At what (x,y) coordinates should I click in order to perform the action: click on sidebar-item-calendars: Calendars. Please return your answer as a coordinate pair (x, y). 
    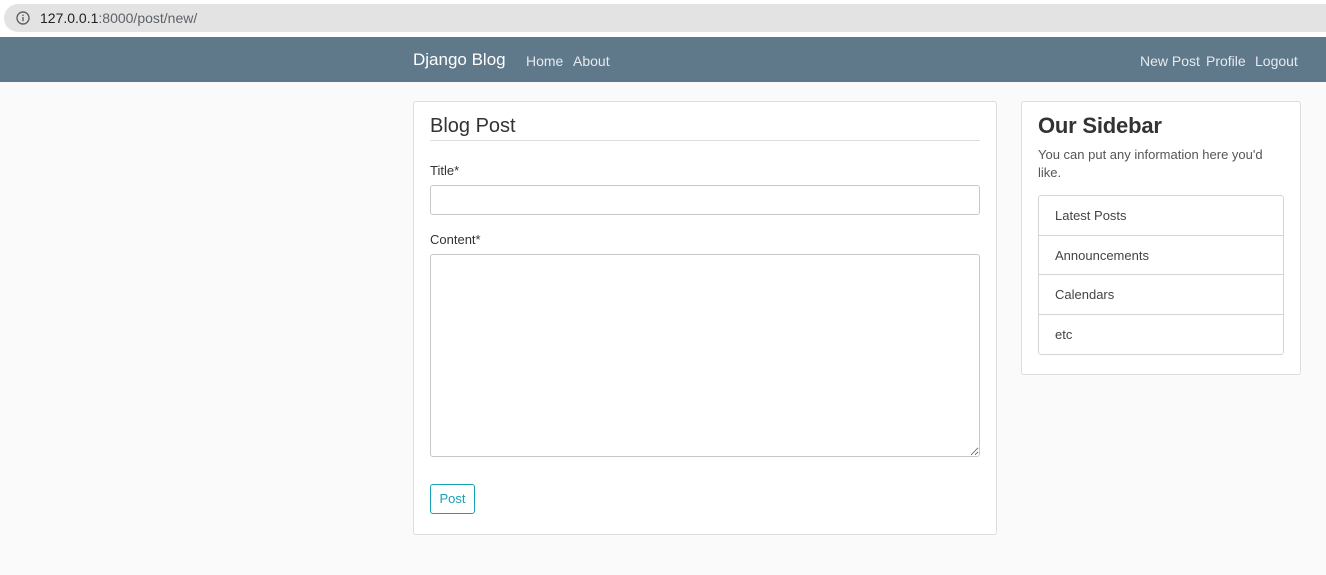
    Looking at the image, I should click on (1161, 295).